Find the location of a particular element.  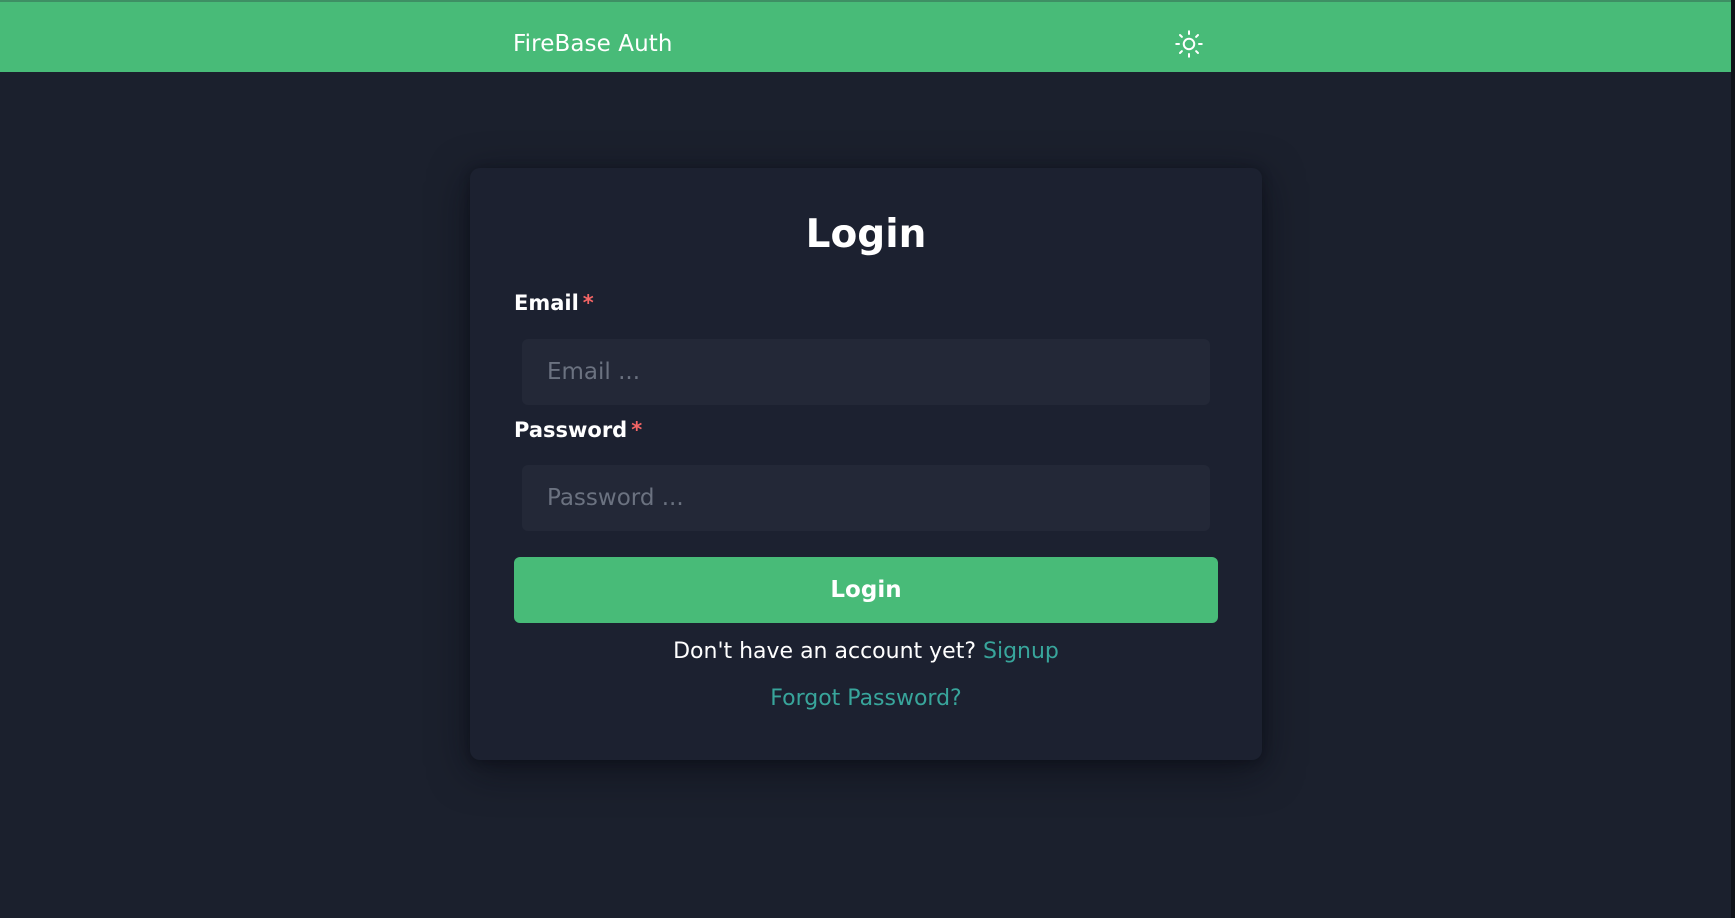

login-heading: Login is located at coordinates (866, 234).